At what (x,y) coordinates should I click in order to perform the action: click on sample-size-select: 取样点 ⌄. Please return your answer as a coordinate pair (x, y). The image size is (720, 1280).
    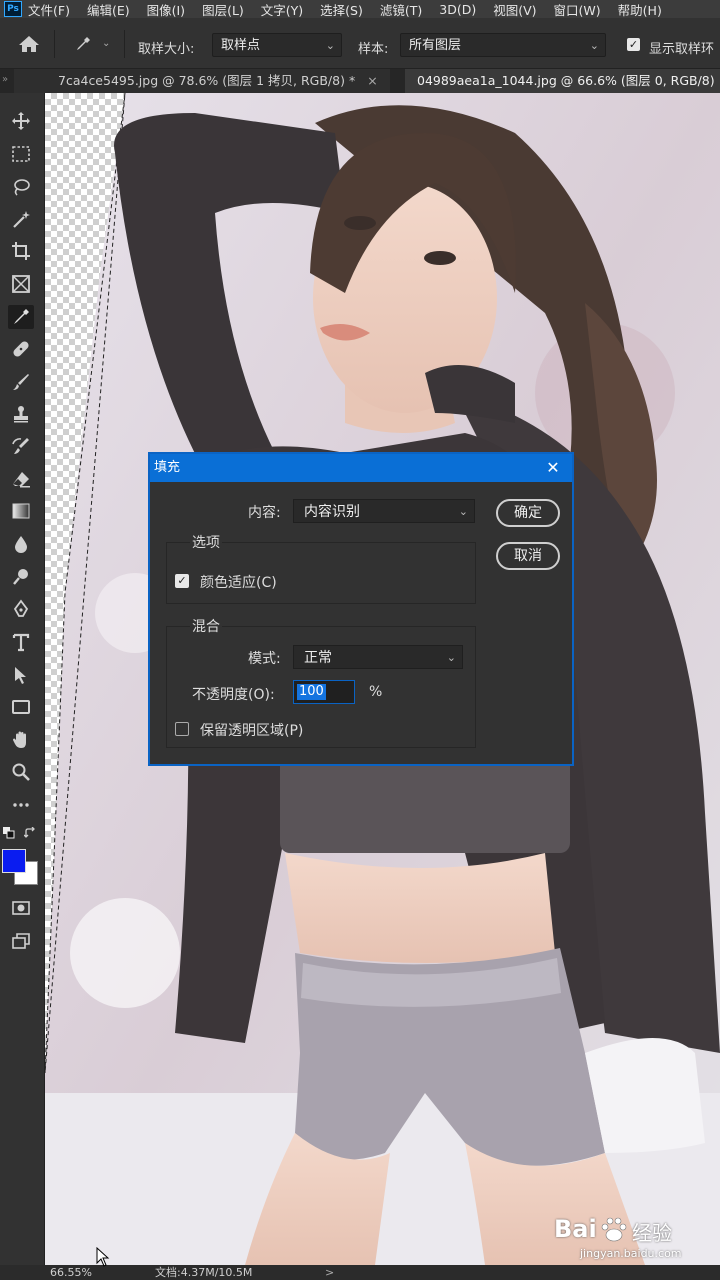
    Looking at the image, I should click on (277, 45).